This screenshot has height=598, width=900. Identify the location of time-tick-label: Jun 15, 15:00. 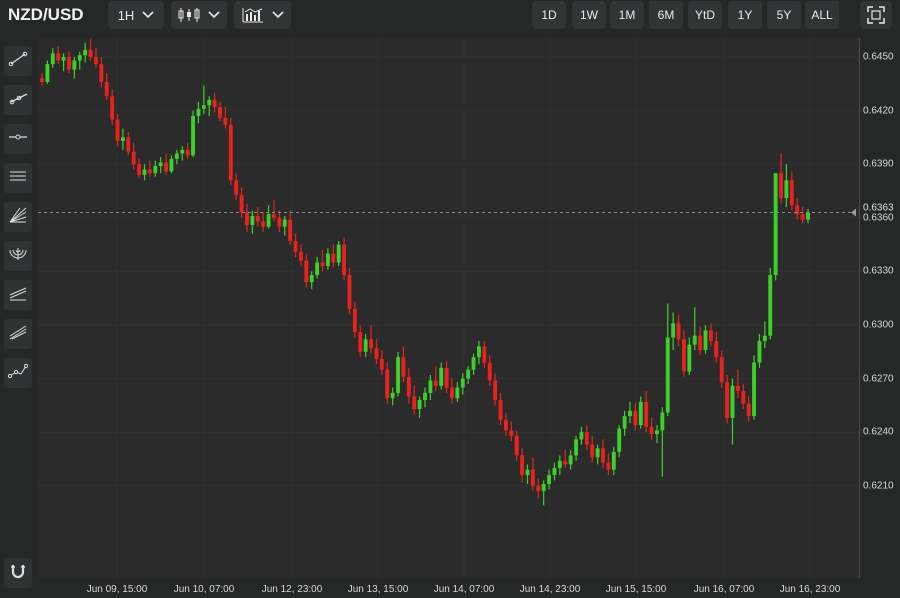
(636, 589).